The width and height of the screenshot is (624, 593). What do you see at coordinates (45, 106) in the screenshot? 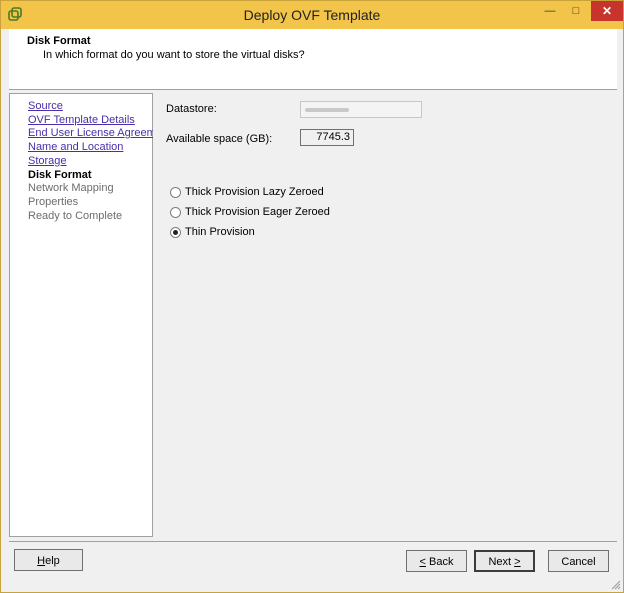
I see `step-source: Source` at bounding box center [45, 106].